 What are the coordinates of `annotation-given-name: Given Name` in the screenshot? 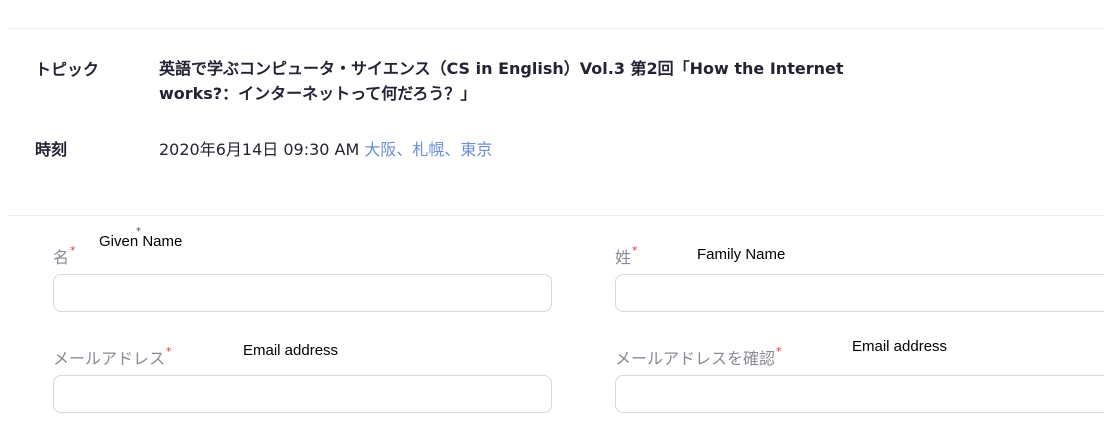 It's located at (141, 241).